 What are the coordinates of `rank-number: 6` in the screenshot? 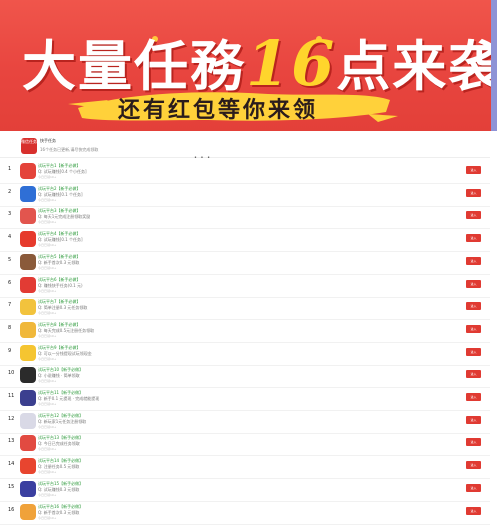 It's located at (10, 282).